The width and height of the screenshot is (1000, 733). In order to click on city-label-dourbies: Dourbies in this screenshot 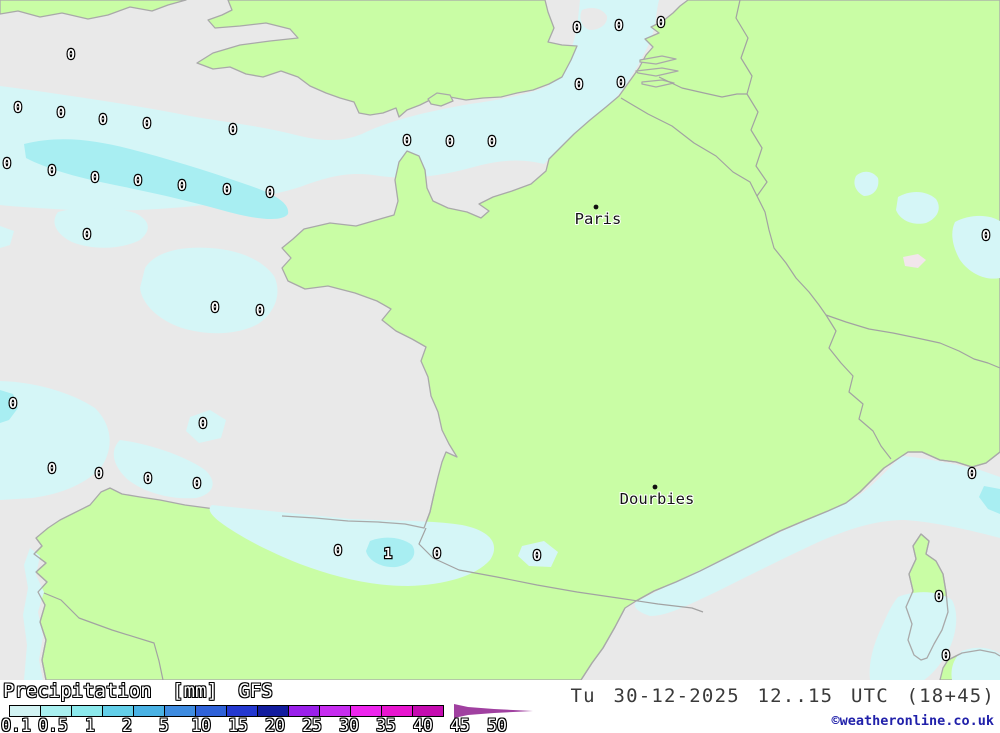, I will do `click(657, 499)`.